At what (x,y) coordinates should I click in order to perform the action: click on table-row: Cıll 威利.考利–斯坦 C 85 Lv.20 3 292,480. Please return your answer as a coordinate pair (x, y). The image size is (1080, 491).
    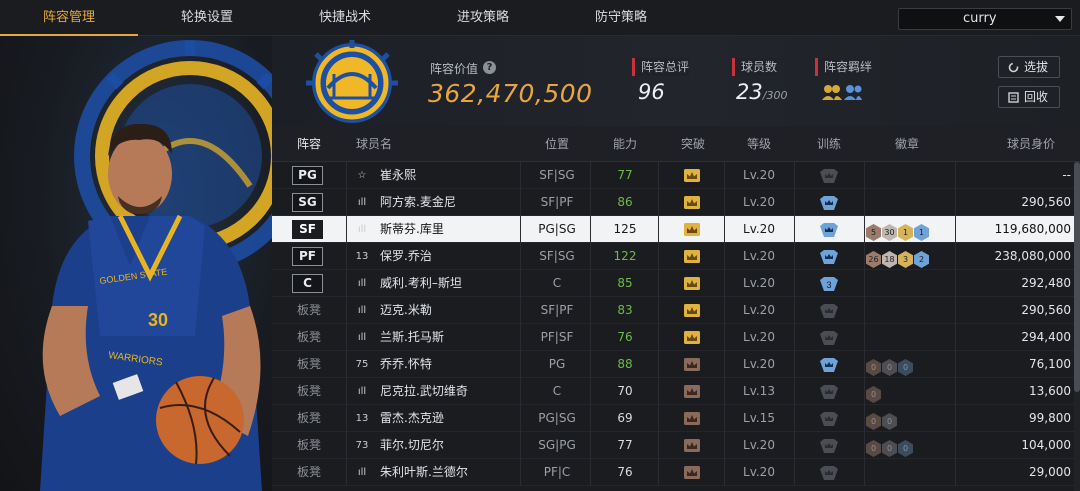
    Looking at the image, I should click on (673, 283).